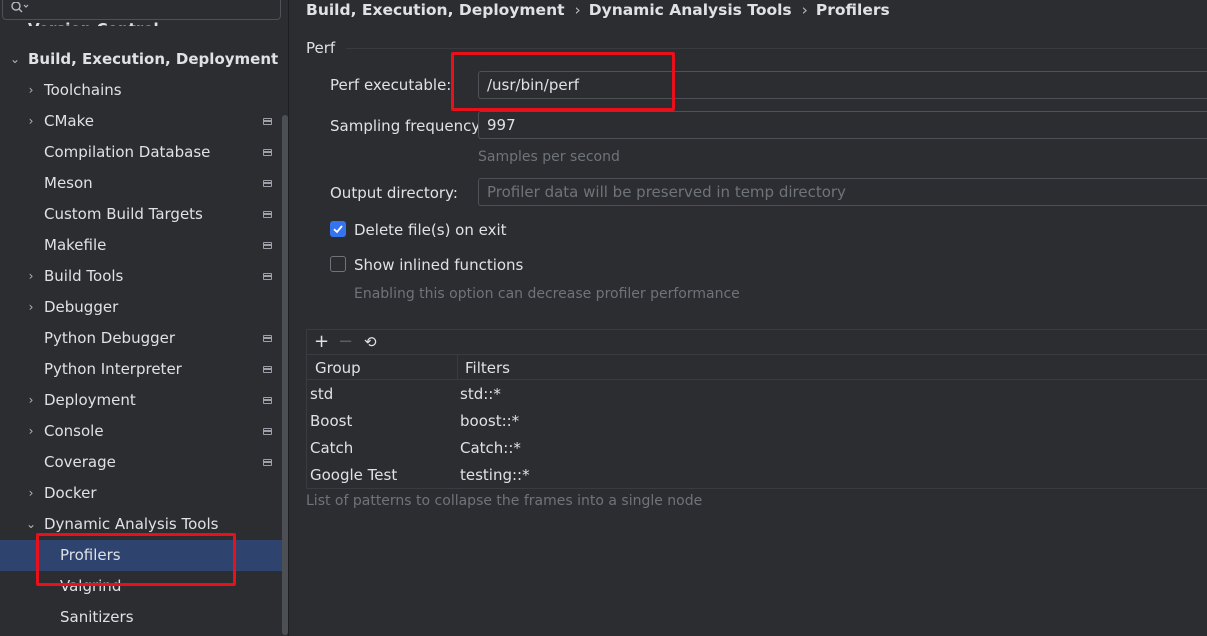 The height and width of the screenshot is (636, 1207). I want to click on tree-item-label: Valgrind, so click(91, 586).